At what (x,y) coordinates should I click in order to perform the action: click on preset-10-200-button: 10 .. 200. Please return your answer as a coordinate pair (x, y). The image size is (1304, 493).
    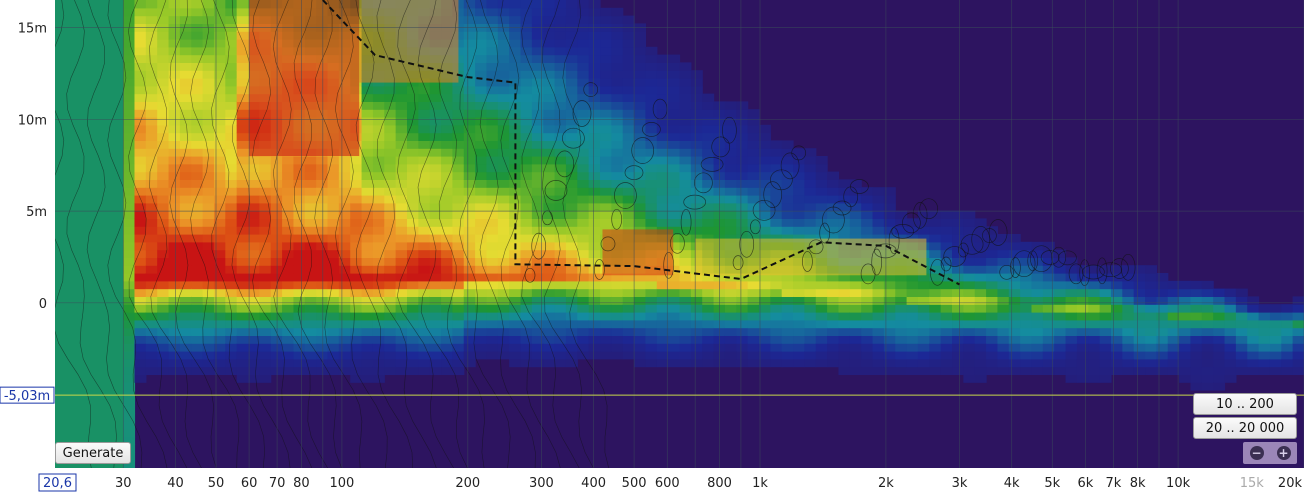
    Looking at the image, I should click on (1245, 404).